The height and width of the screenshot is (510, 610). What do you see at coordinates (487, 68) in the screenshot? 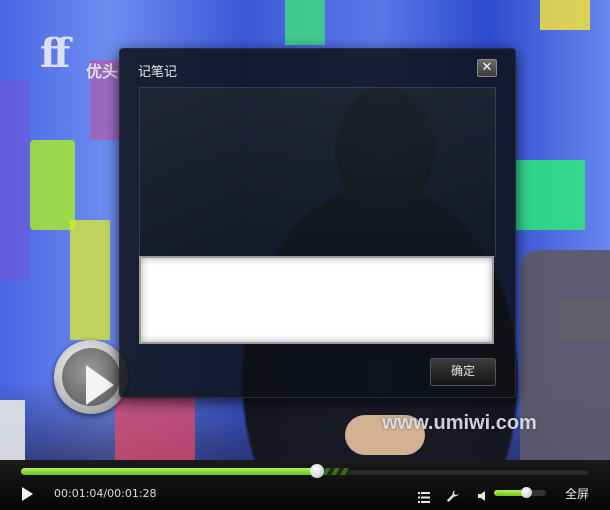
I see `close-icon: ✕` at bounding box center [487, 68].